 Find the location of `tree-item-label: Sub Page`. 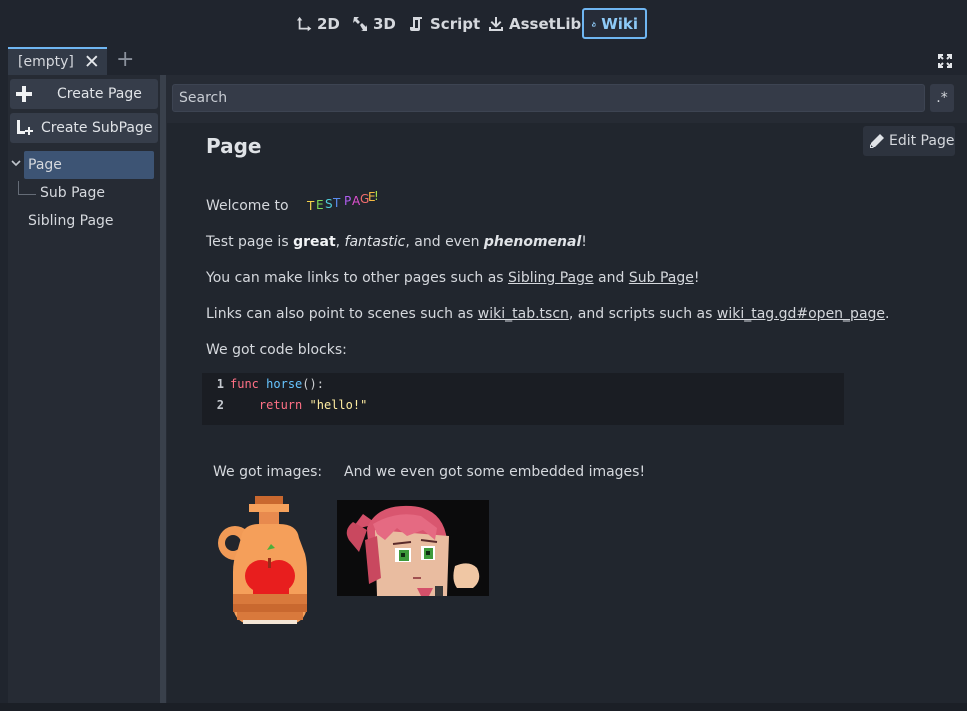

tree-item-label: Sub Page is located at coordinates (72, 193).